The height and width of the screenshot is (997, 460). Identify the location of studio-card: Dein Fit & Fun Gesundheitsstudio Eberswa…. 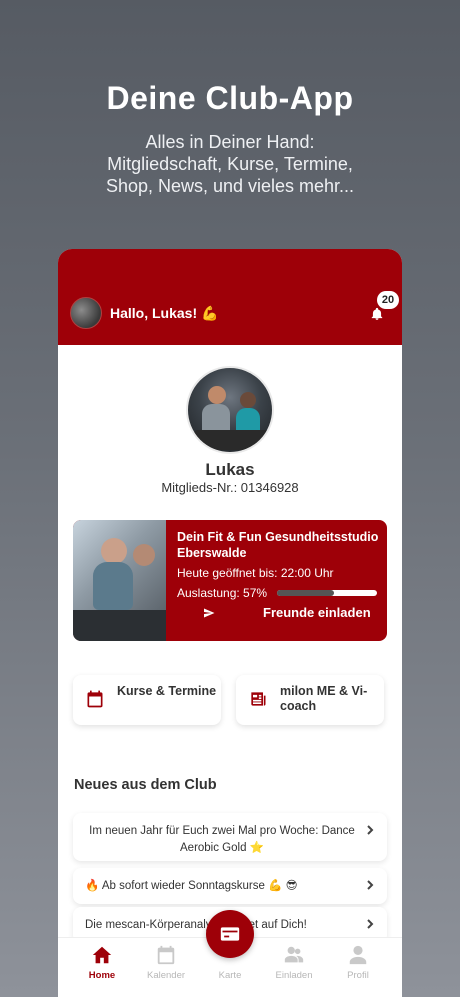
(230, 580).